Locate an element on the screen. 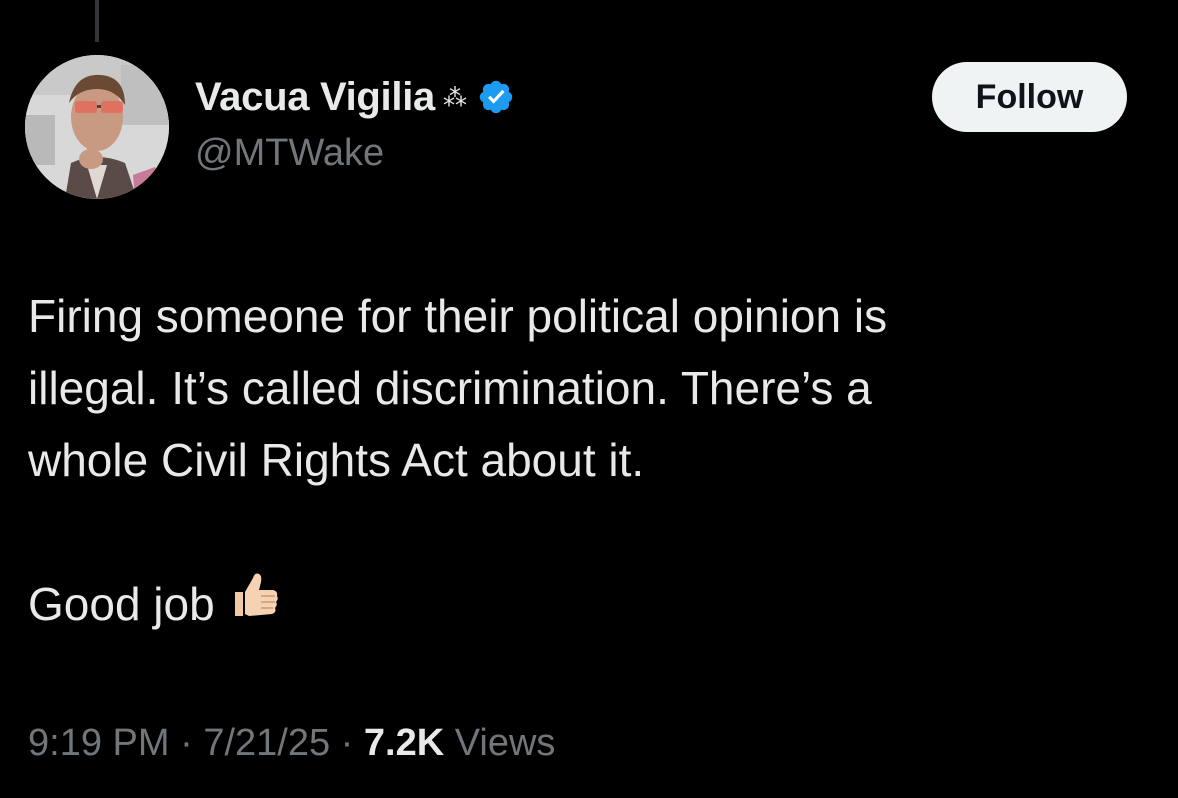 Image resolution: width=1178 pixels, height=798 pixels. name-sparkle-emoji: ⁂ is located at coordinates (454, 98).